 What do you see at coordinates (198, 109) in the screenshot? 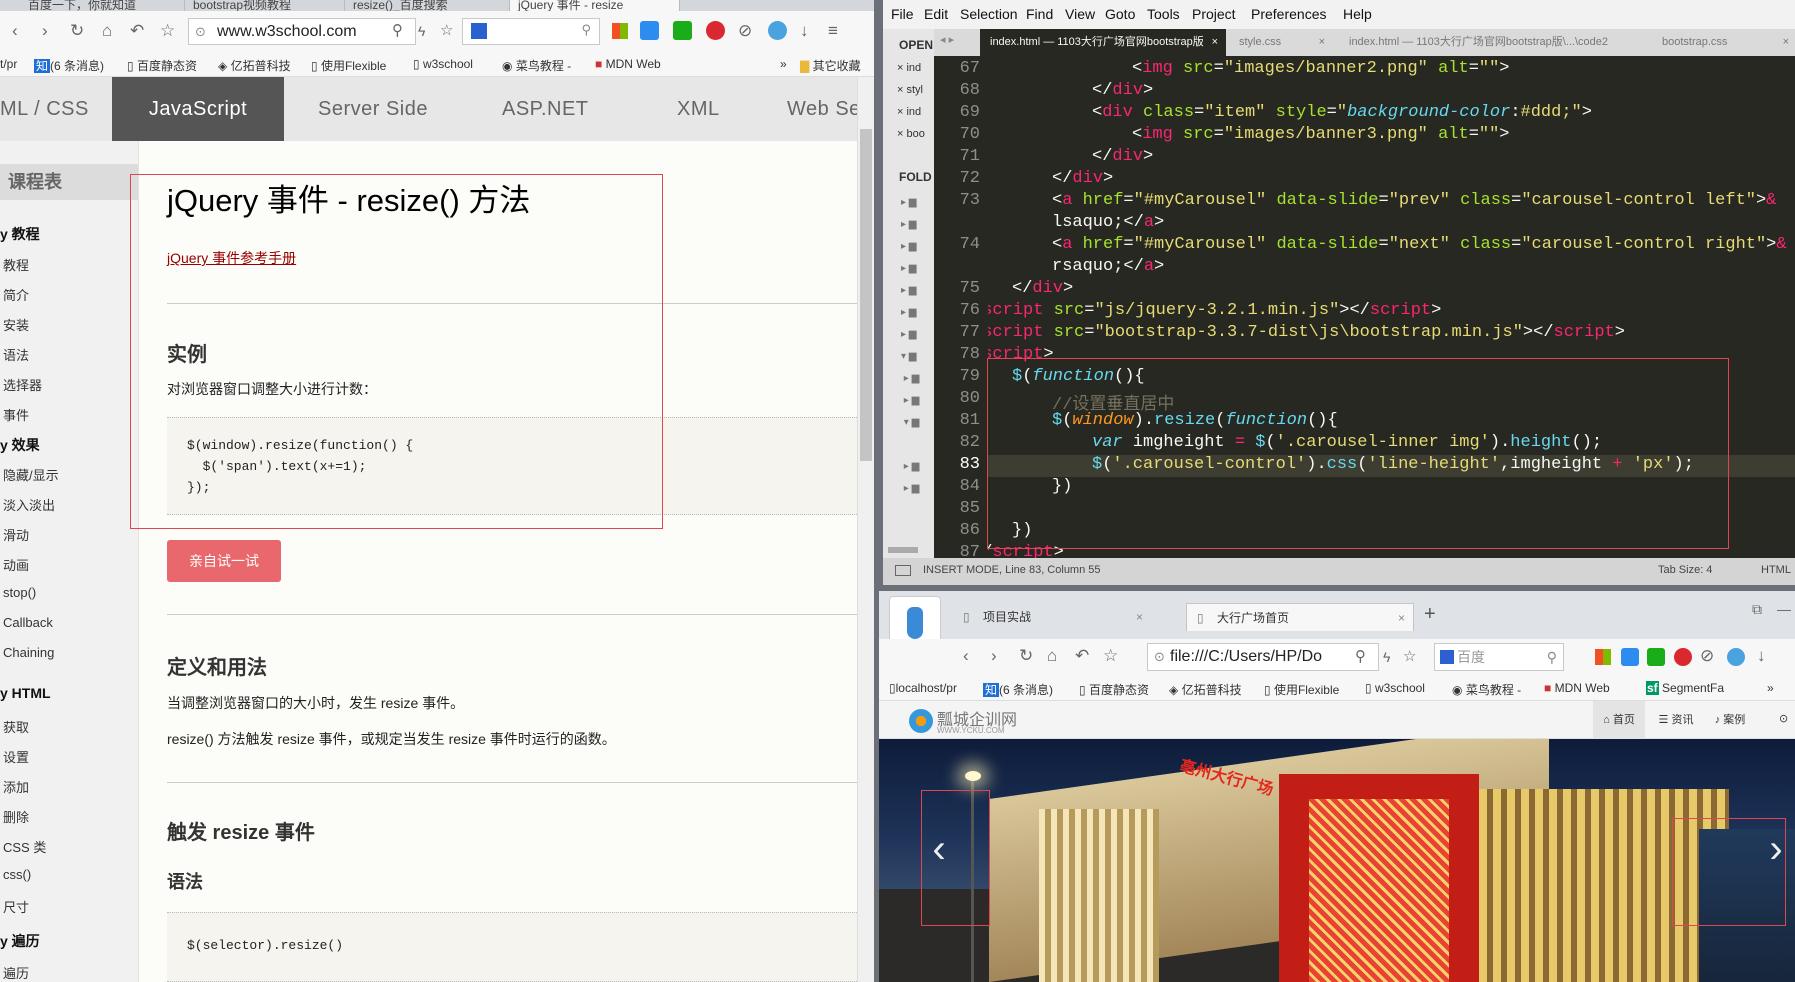
I see `topnav-item-active: JavaScript` at bounding box center [198, 109].